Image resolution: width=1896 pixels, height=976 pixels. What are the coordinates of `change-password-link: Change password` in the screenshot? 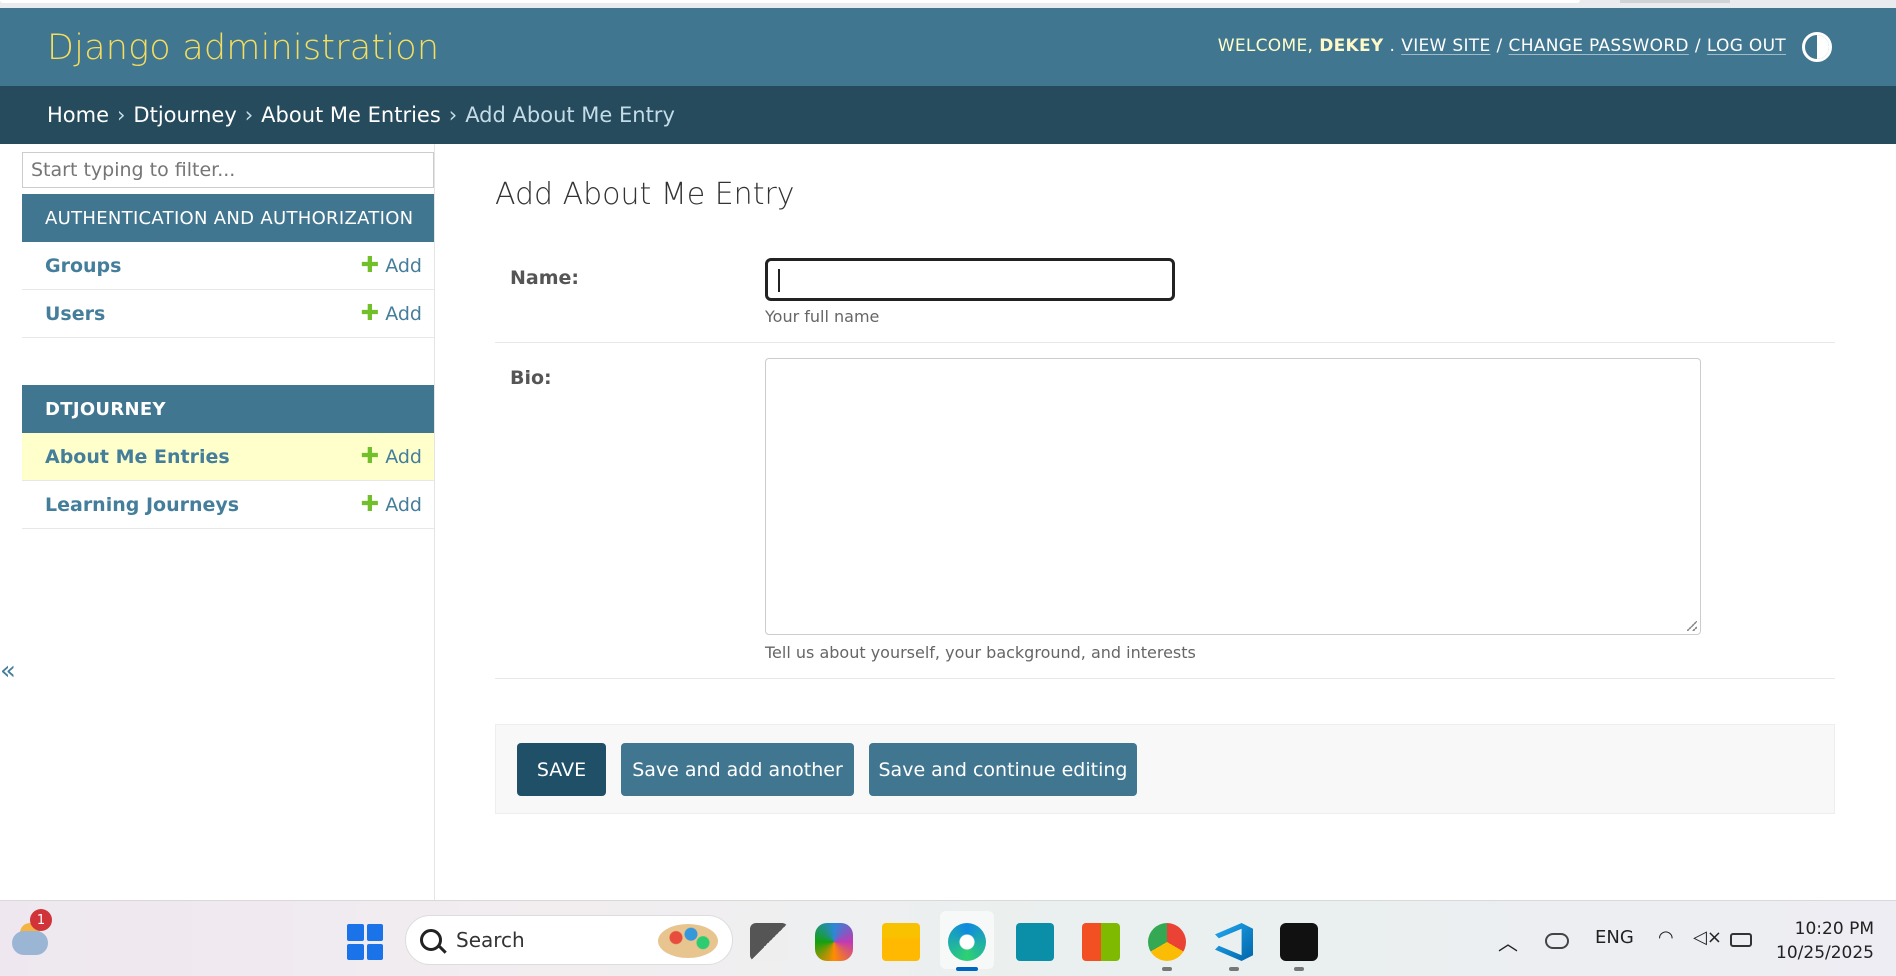 It's located at (1599, 46).